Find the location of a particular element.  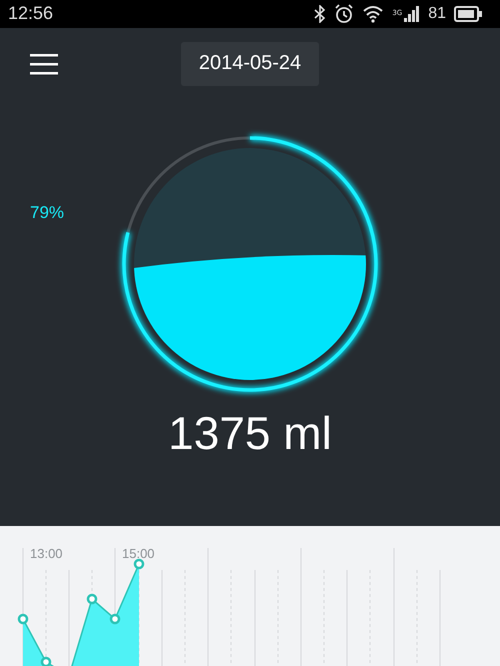

percent-label: 79% is located at coordinates (47, 212).